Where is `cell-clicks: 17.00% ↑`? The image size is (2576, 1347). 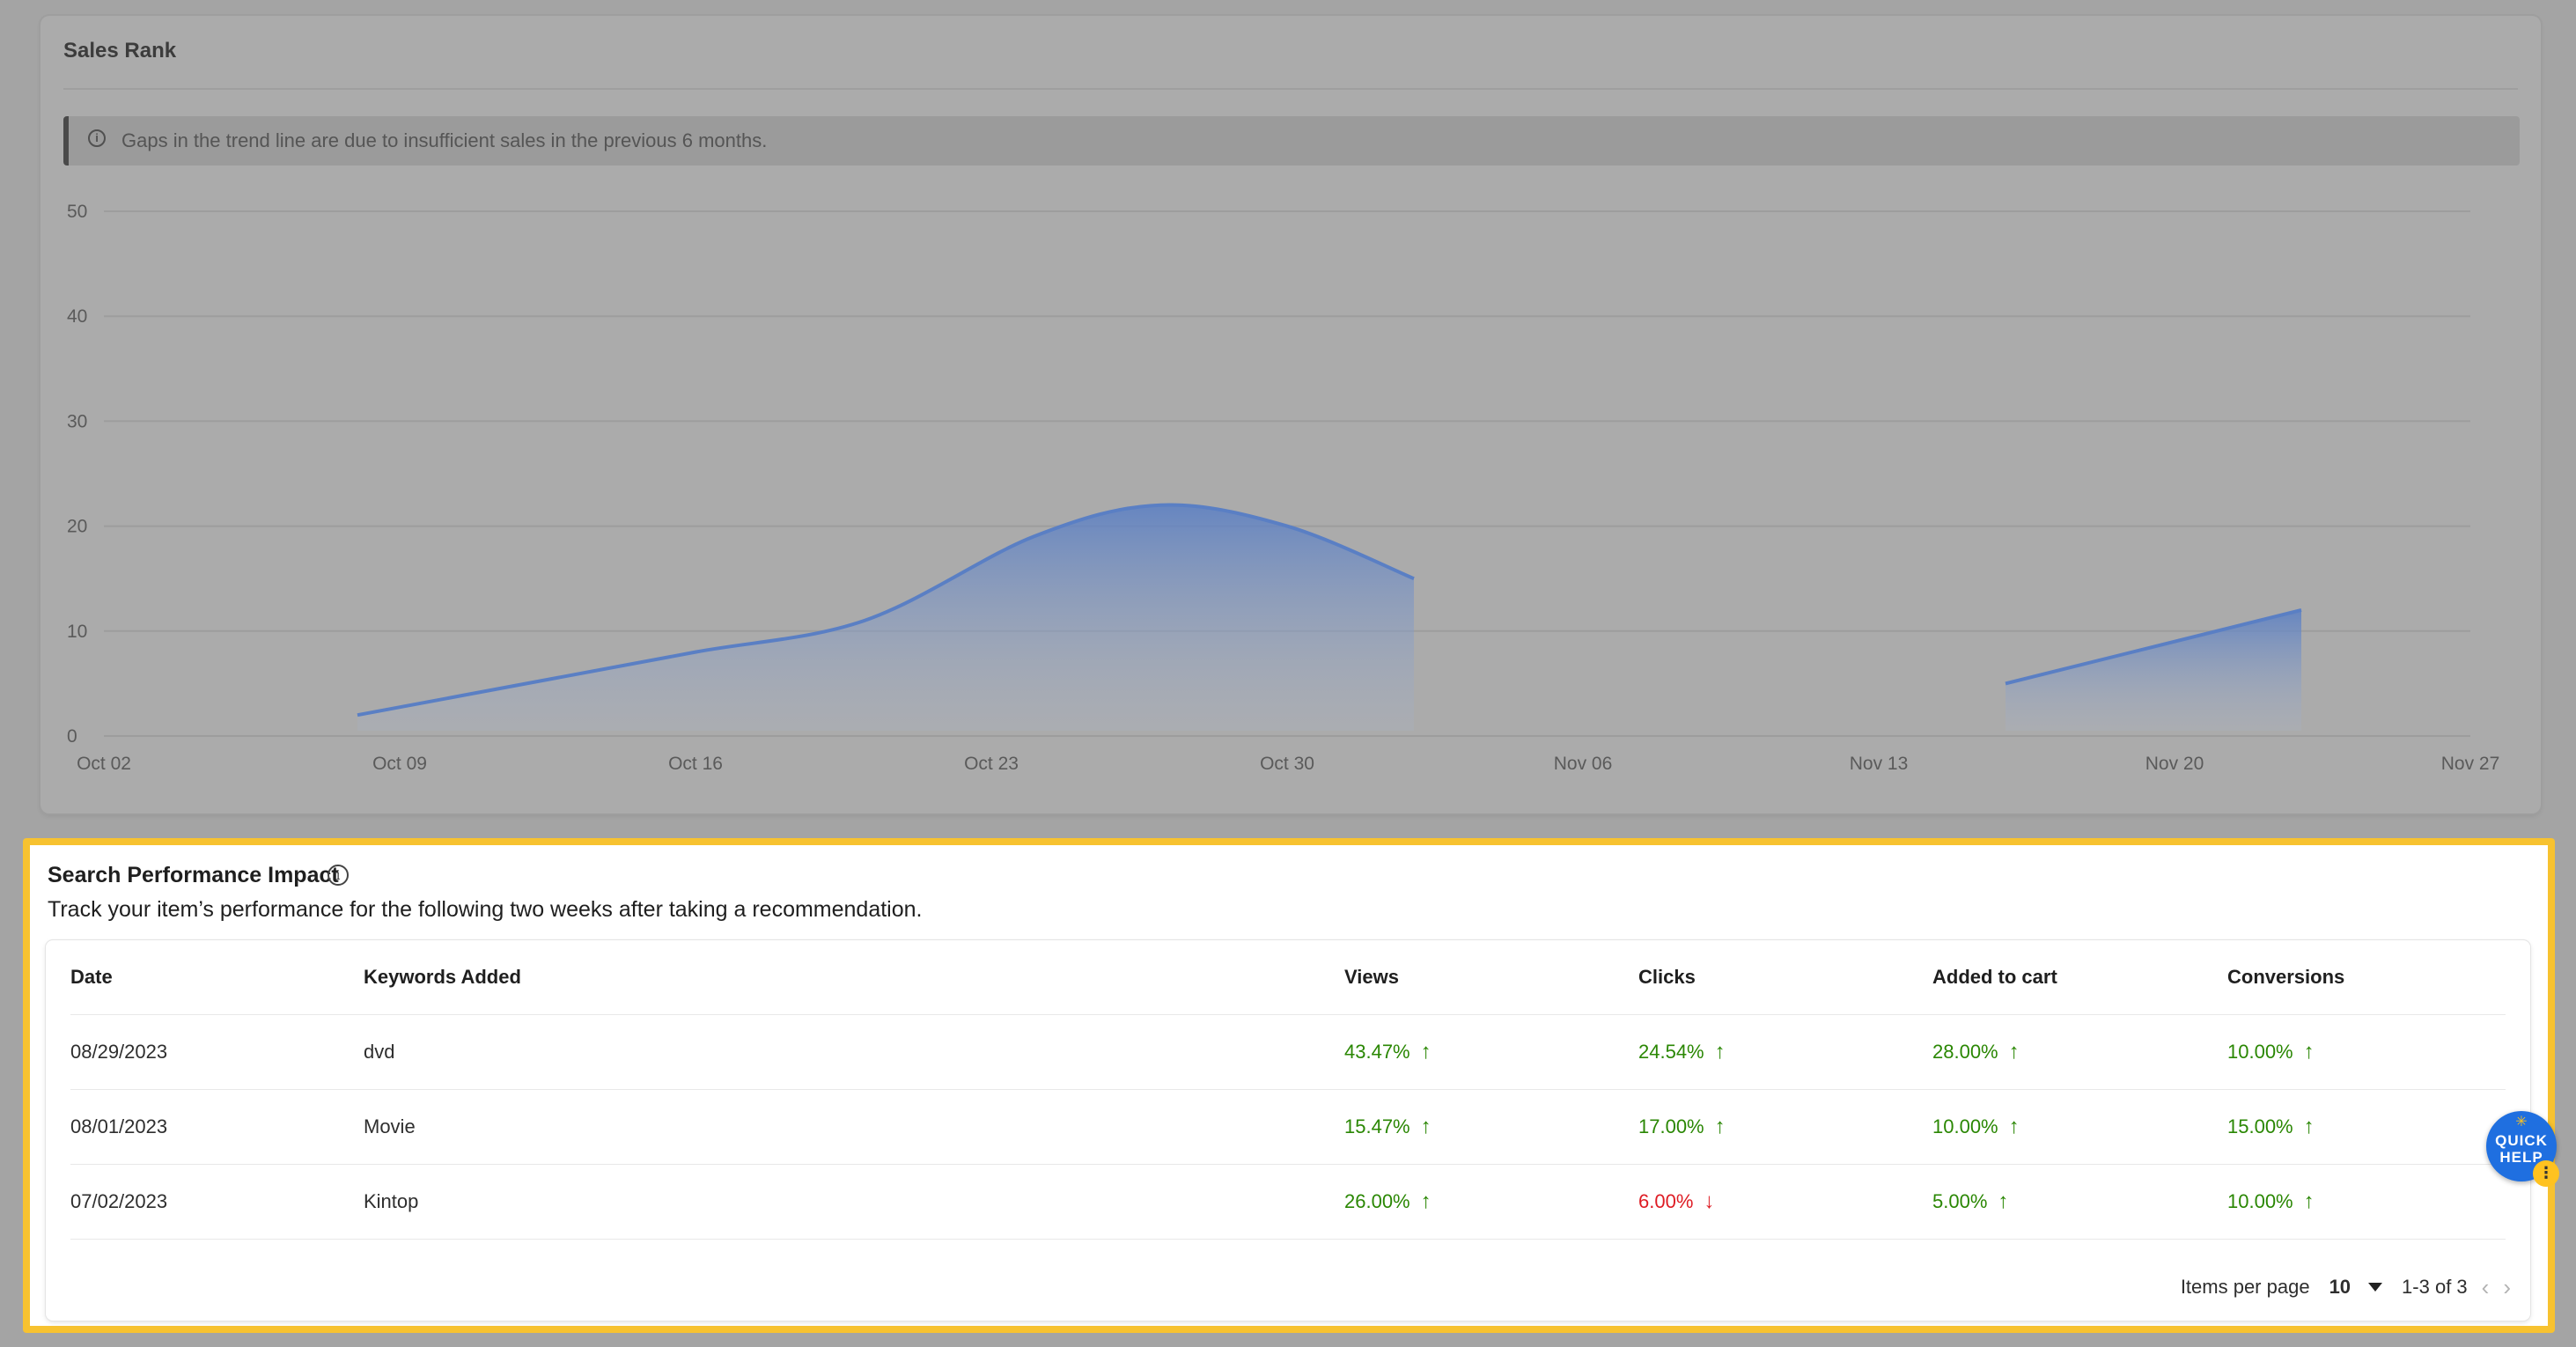
cell-clicks: 17.00% ↑ is located at coordinates (1682, 1127).